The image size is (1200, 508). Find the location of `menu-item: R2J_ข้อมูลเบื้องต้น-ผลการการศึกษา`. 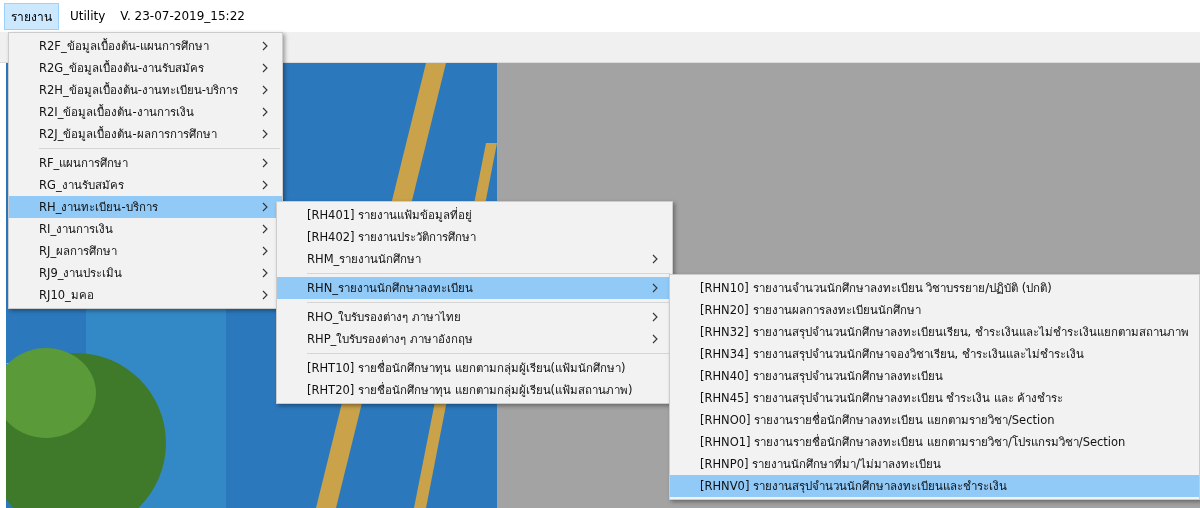

menu-item: R2J_ข้อมูลเบื้องต้น-ผลการการศึกษา is located at coordinates (145, 134).